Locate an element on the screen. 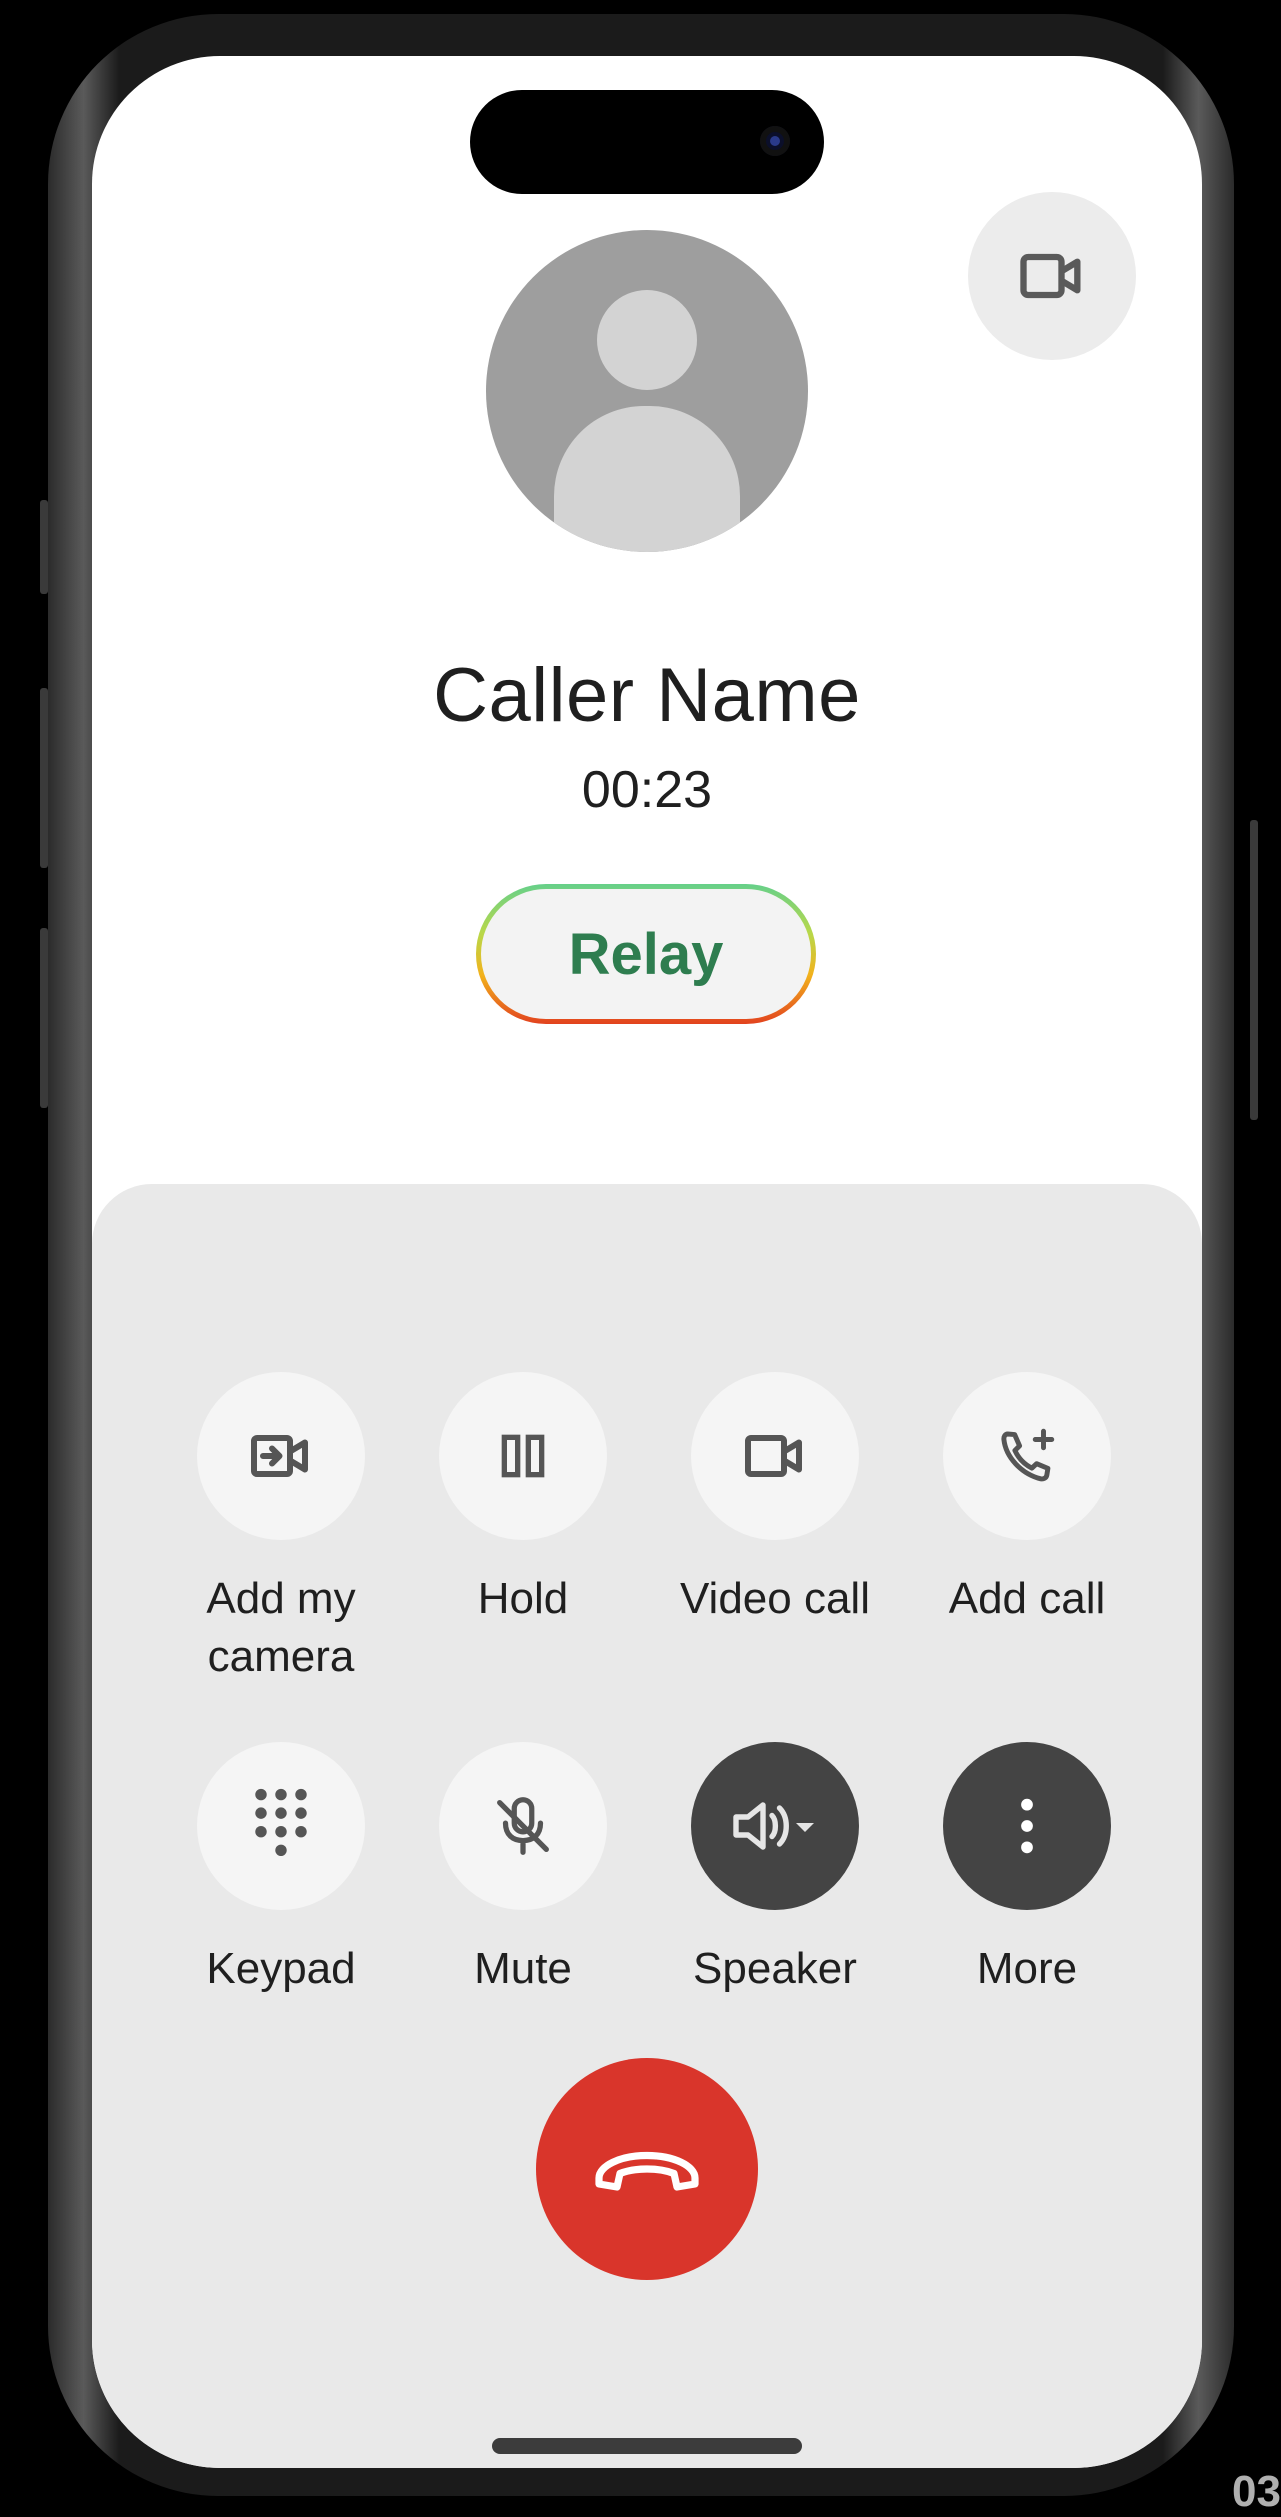  hold-button: Hold is located at coordinates (523, 1500).